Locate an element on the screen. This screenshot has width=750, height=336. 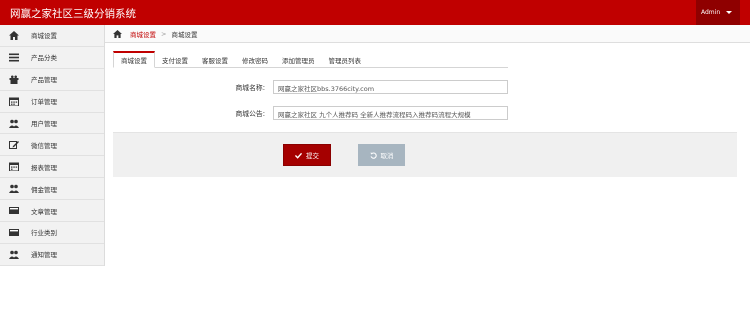
sidebar-item-industry: 行业类别 is located at coordinates (52, 233).